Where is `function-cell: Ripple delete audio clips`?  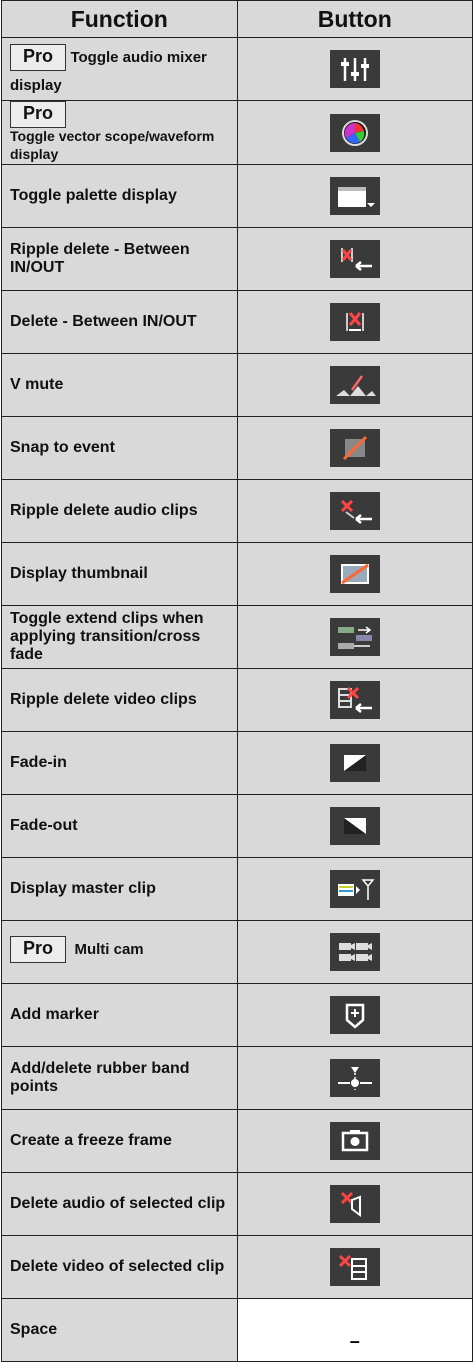
function-cell: Ripple delete audio clips is located at coordinates (119, 511).